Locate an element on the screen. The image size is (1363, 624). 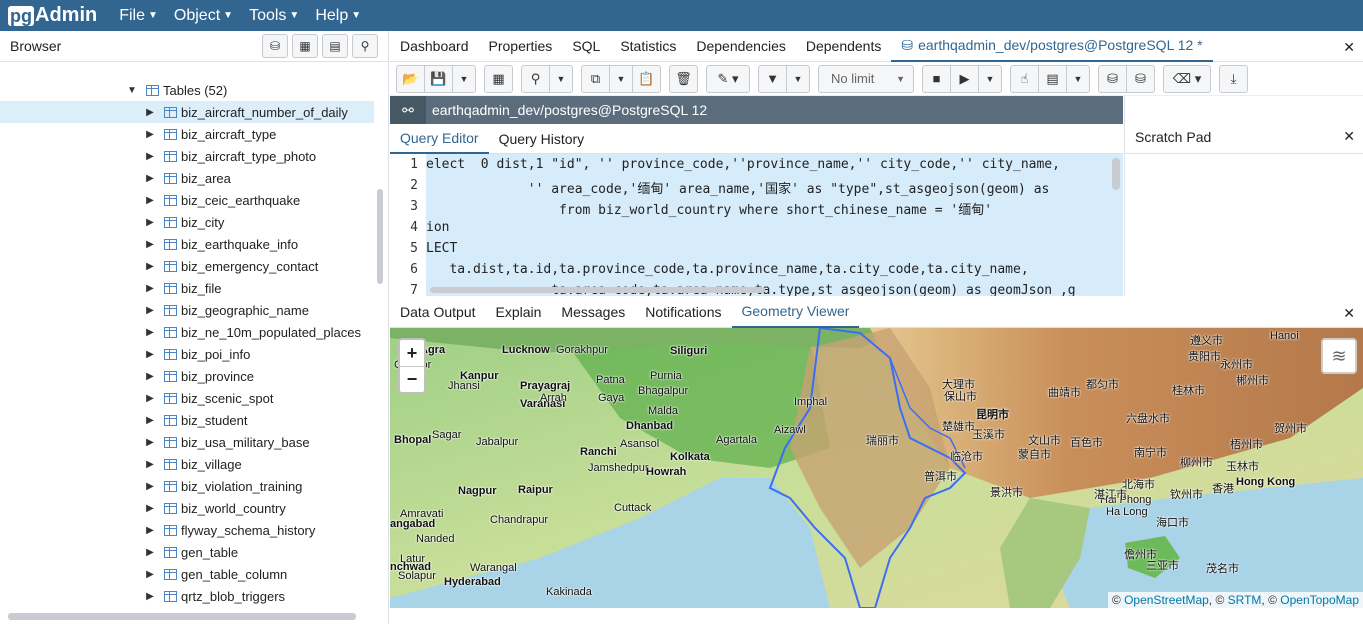
opentopomap-link: OpenTopoMap is located at coordinates (1319, 600).